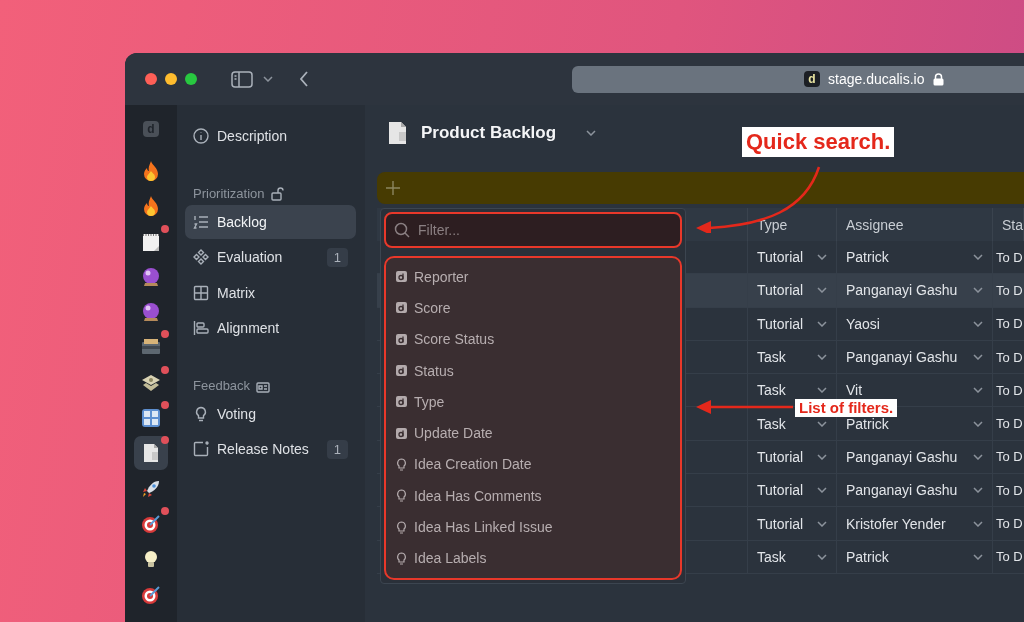  What do you see at coordinates (201, 292) in the screenshot?
I see `grid-icon` at bounding box center [201, 292].